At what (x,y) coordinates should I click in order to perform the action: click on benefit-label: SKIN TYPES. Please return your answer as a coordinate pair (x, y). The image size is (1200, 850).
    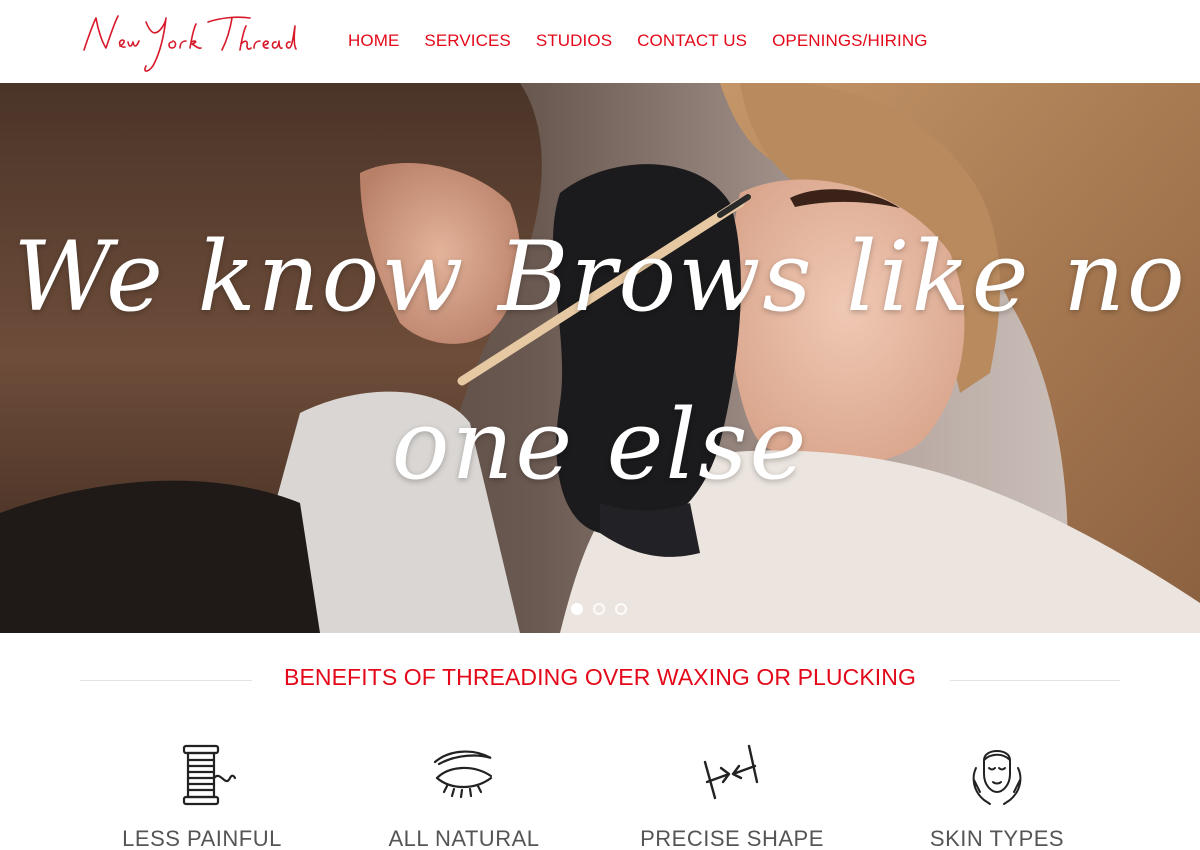
    Looking at the image, I should click on (997, 838).